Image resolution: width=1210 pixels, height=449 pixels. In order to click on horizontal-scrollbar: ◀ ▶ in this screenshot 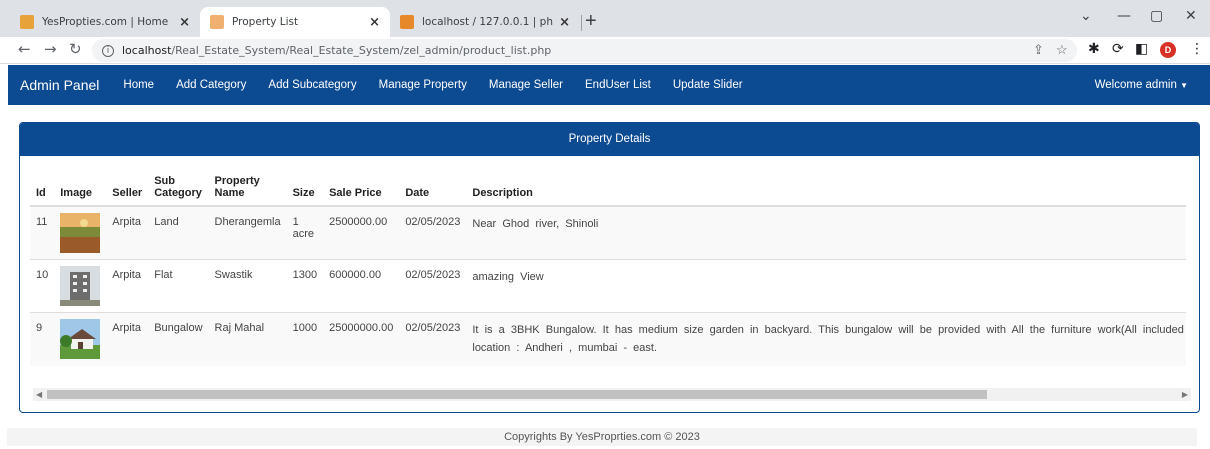, I will do `click(612, 394)`.